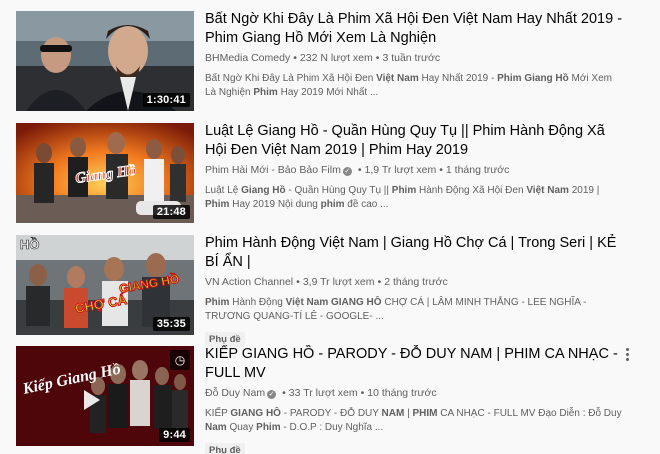 This screenshot has height=454, width=660. I want to click on subtitles-badge: Phụ đề, so click(225, 448).